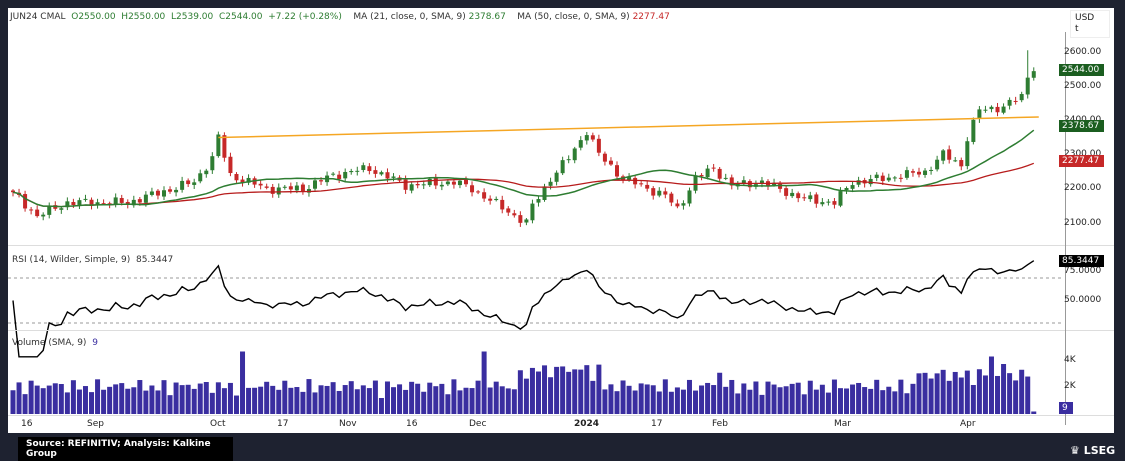 The image size is (1125, 461). I want to click on lseg-logo: ♛ LSEG, so click(1092, 450).